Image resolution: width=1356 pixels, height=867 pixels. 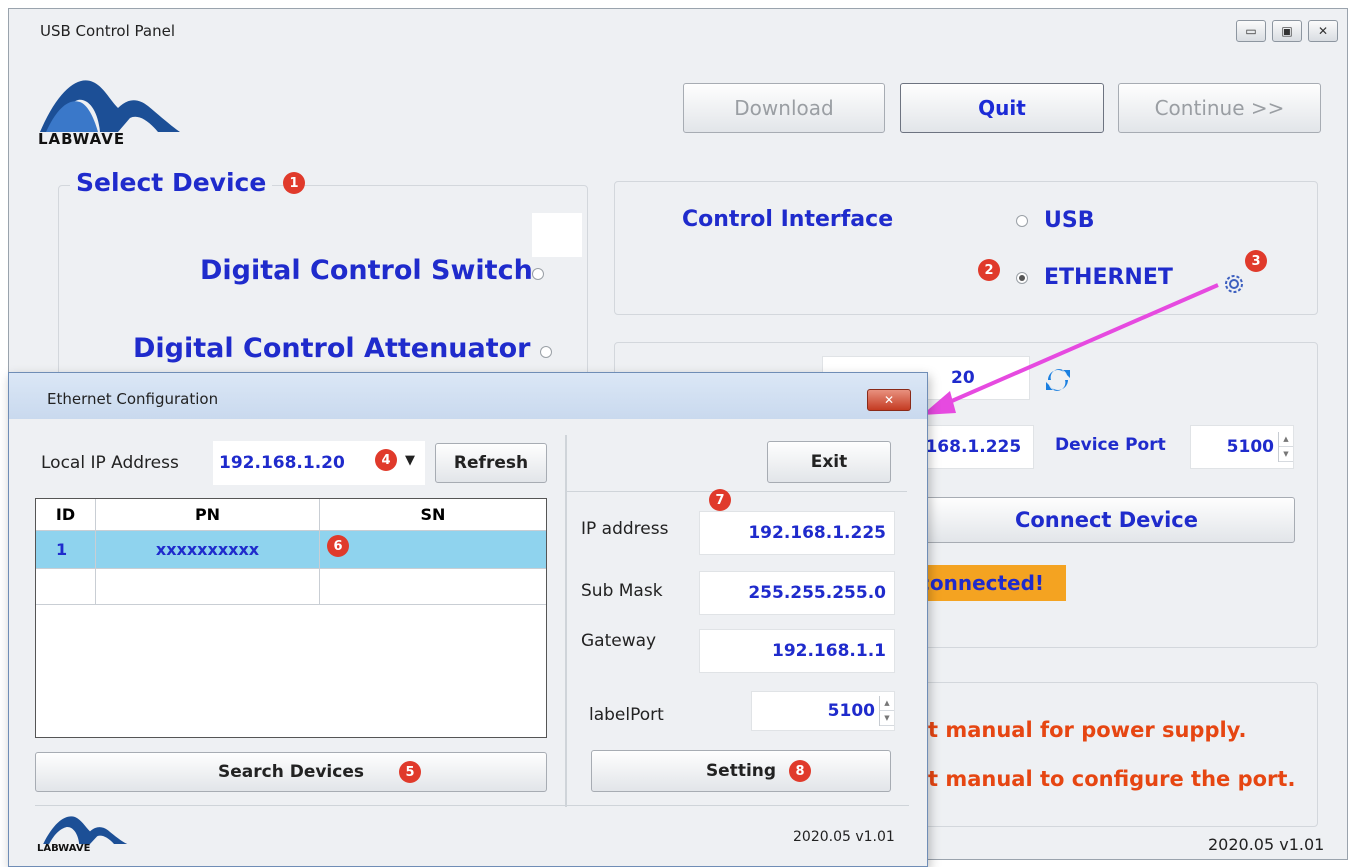 I want to click on label-port-spin: ▲ ▼, so click(x=886, y=711).